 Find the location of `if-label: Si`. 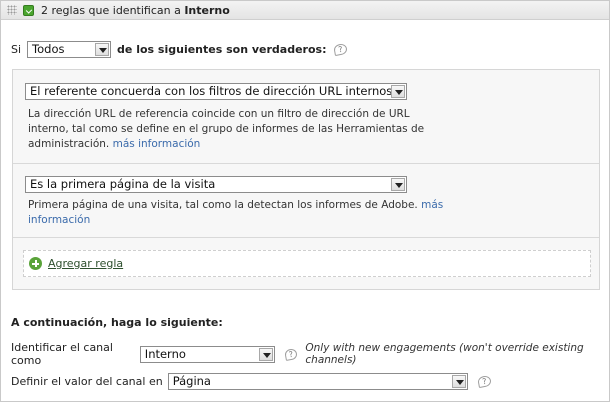

if-label: Si is located at coordinates (16, 49).